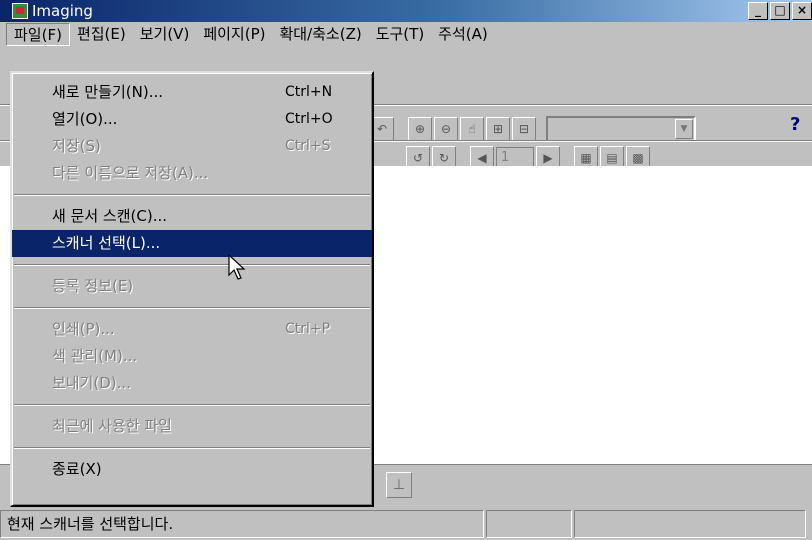  What do you see at coordinates (524, 129) in the screenshot?
I see `fit-width-icon: ⊟` at bounding box center [524, 129].